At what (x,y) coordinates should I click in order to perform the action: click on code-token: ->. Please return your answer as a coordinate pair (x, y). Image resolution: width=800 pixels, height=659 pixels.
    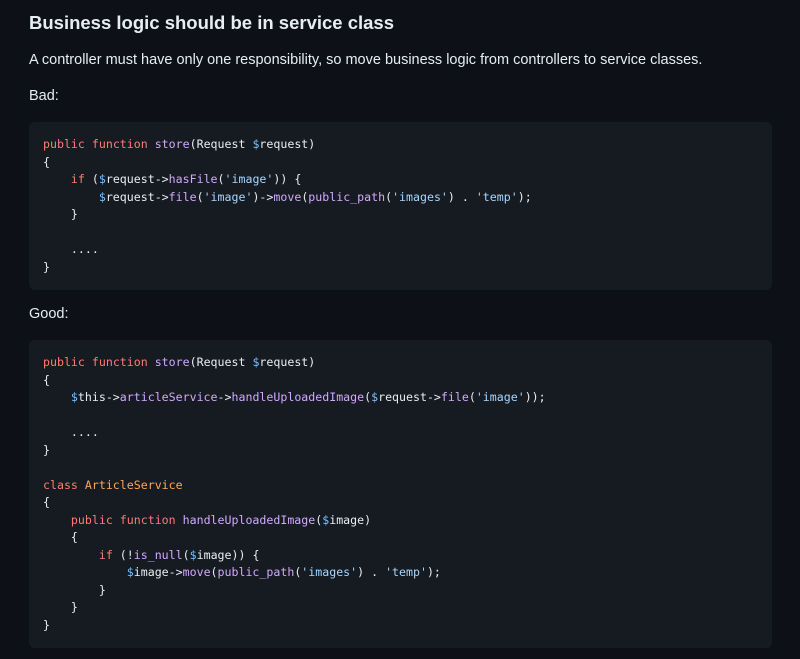
    Looking at the image, I should click on (224, 397).